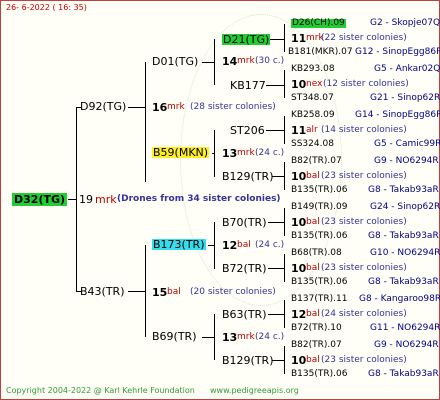 Image resolution: width=440 pixels, height=400 pixels. Describe the element at coordinates (244, 222) in the screenshot. I see `gen3-b70: B70(TR)` at that location.